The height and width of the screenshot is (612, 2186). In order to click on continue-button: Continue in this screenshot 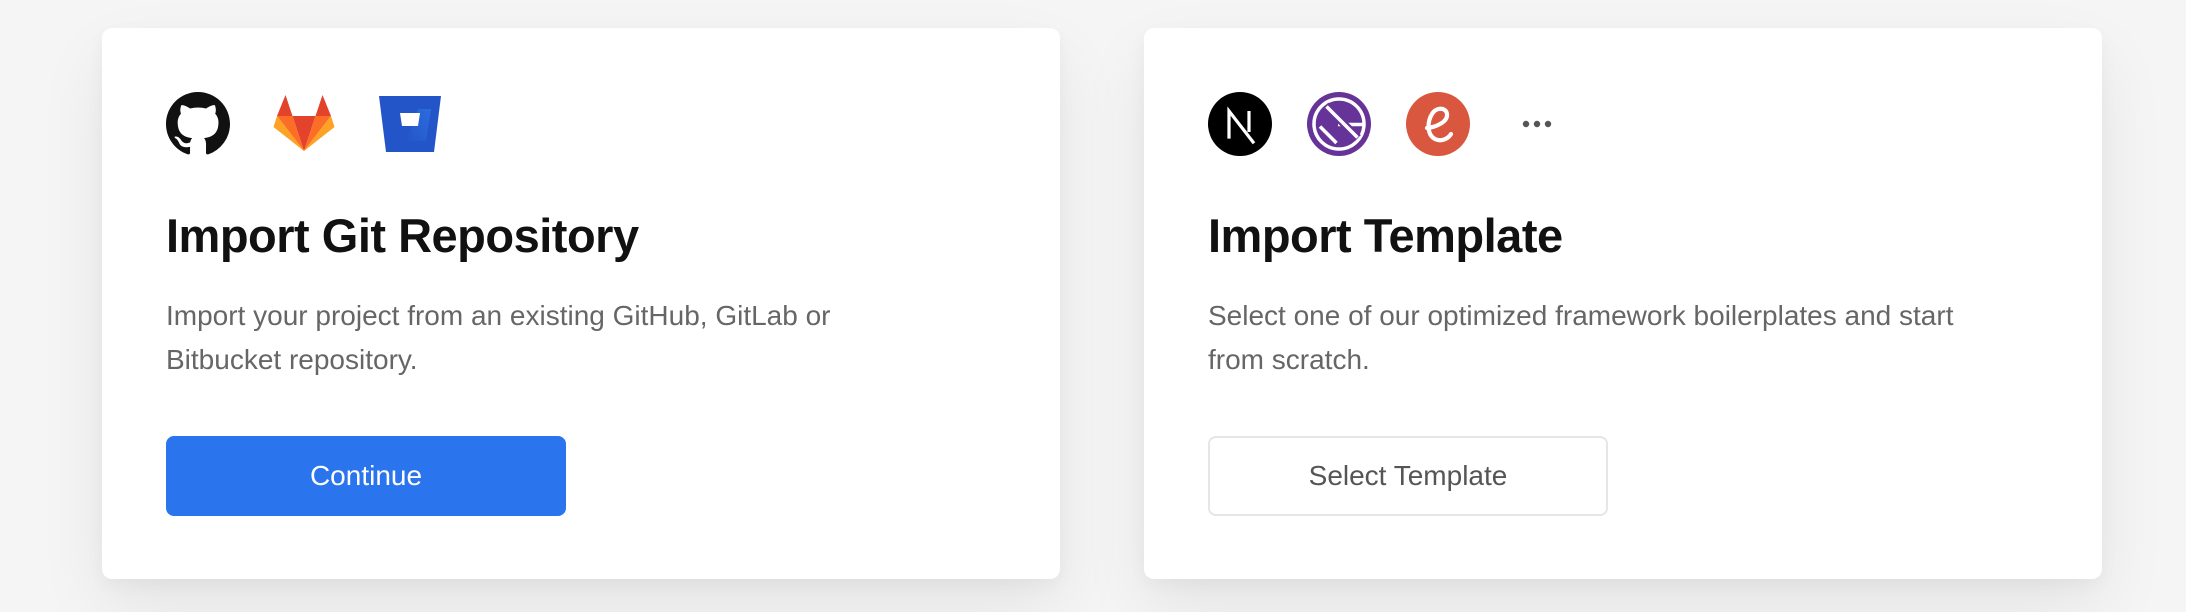, I will do `click(366, 476)`.